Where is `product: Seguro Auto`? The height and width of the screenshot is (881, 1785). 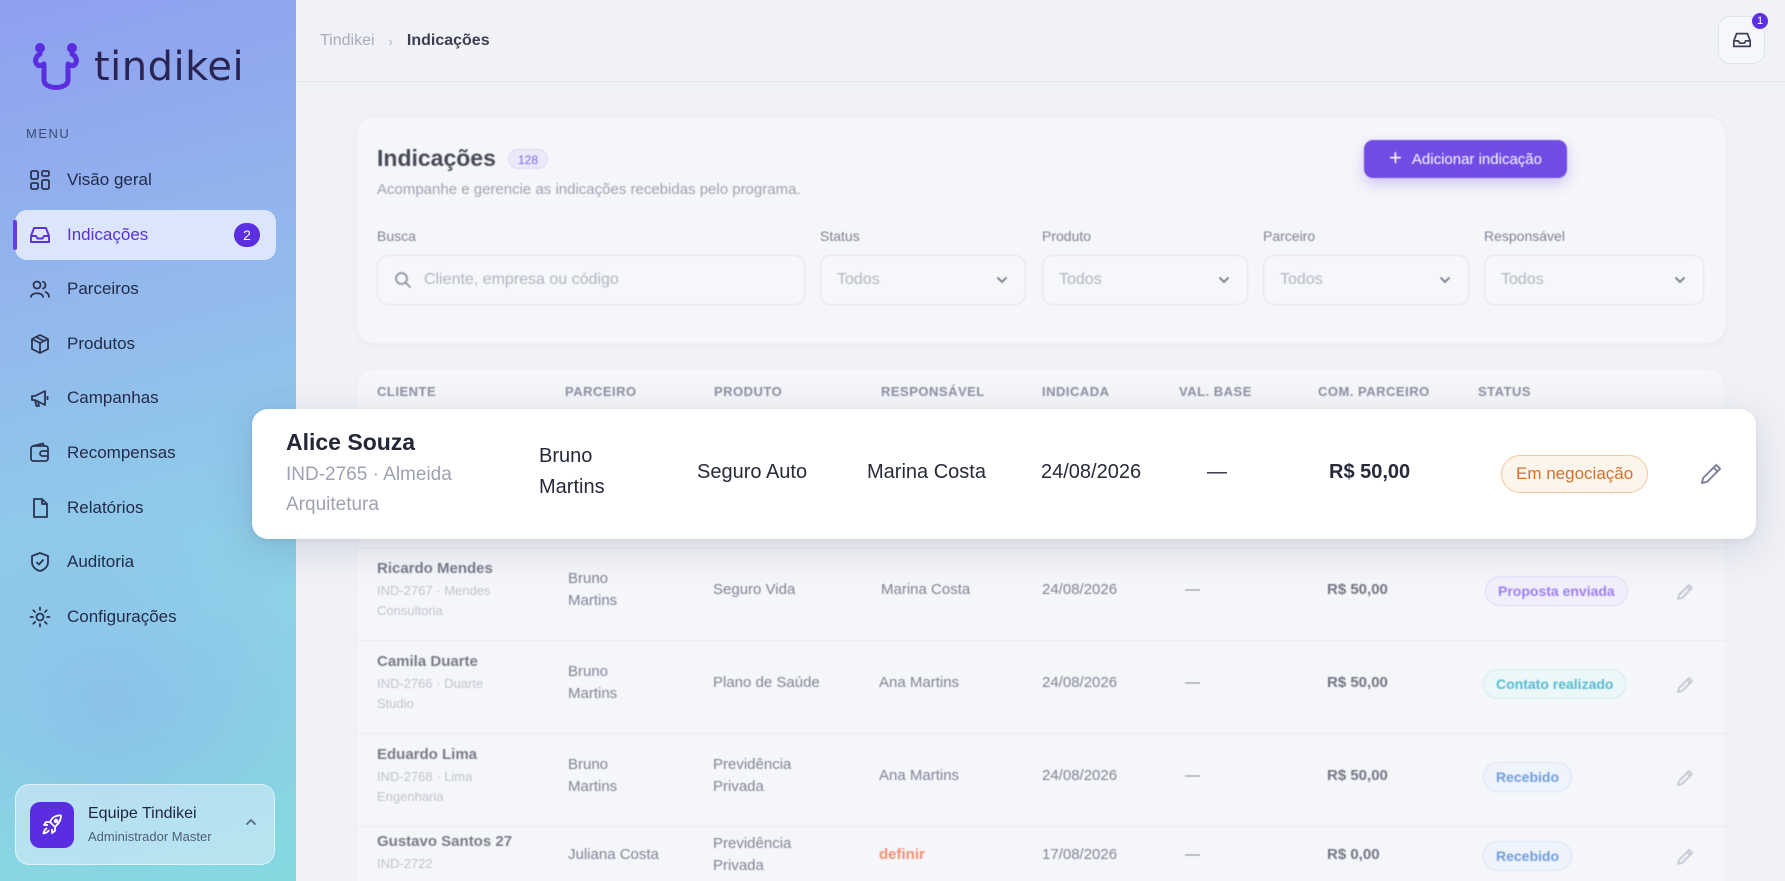
product: Seguro Auto is located at coordinates (752, 472).